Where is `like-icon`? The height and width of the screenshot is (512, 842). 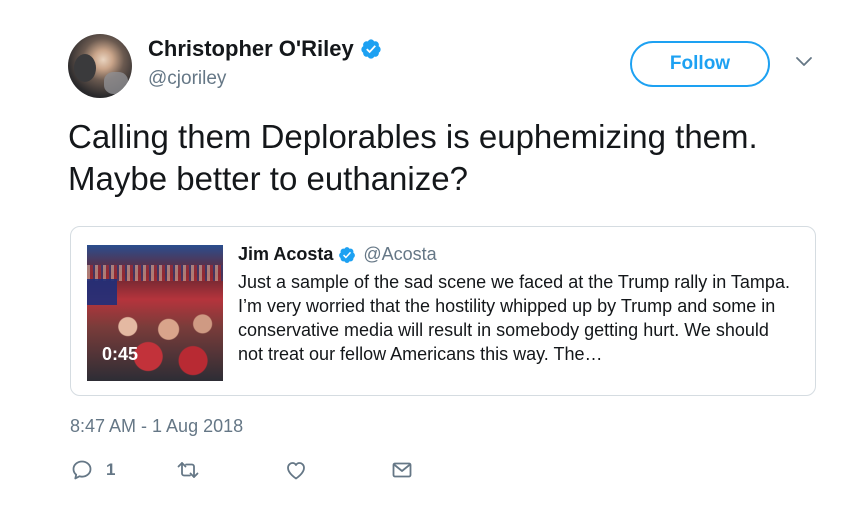
like-icon is located at coordinates (296, 470).